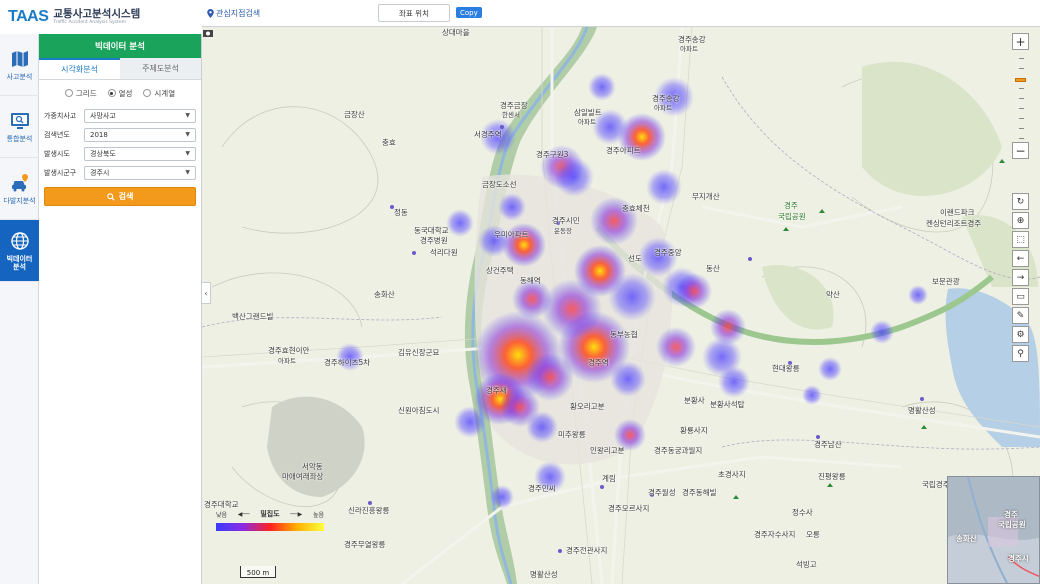 This screenshot has width=1040, height=584. What do you see at coordinates (609, 478) in the screenshot?
I see `map-label: 계림` at bounding box center [609, 478].